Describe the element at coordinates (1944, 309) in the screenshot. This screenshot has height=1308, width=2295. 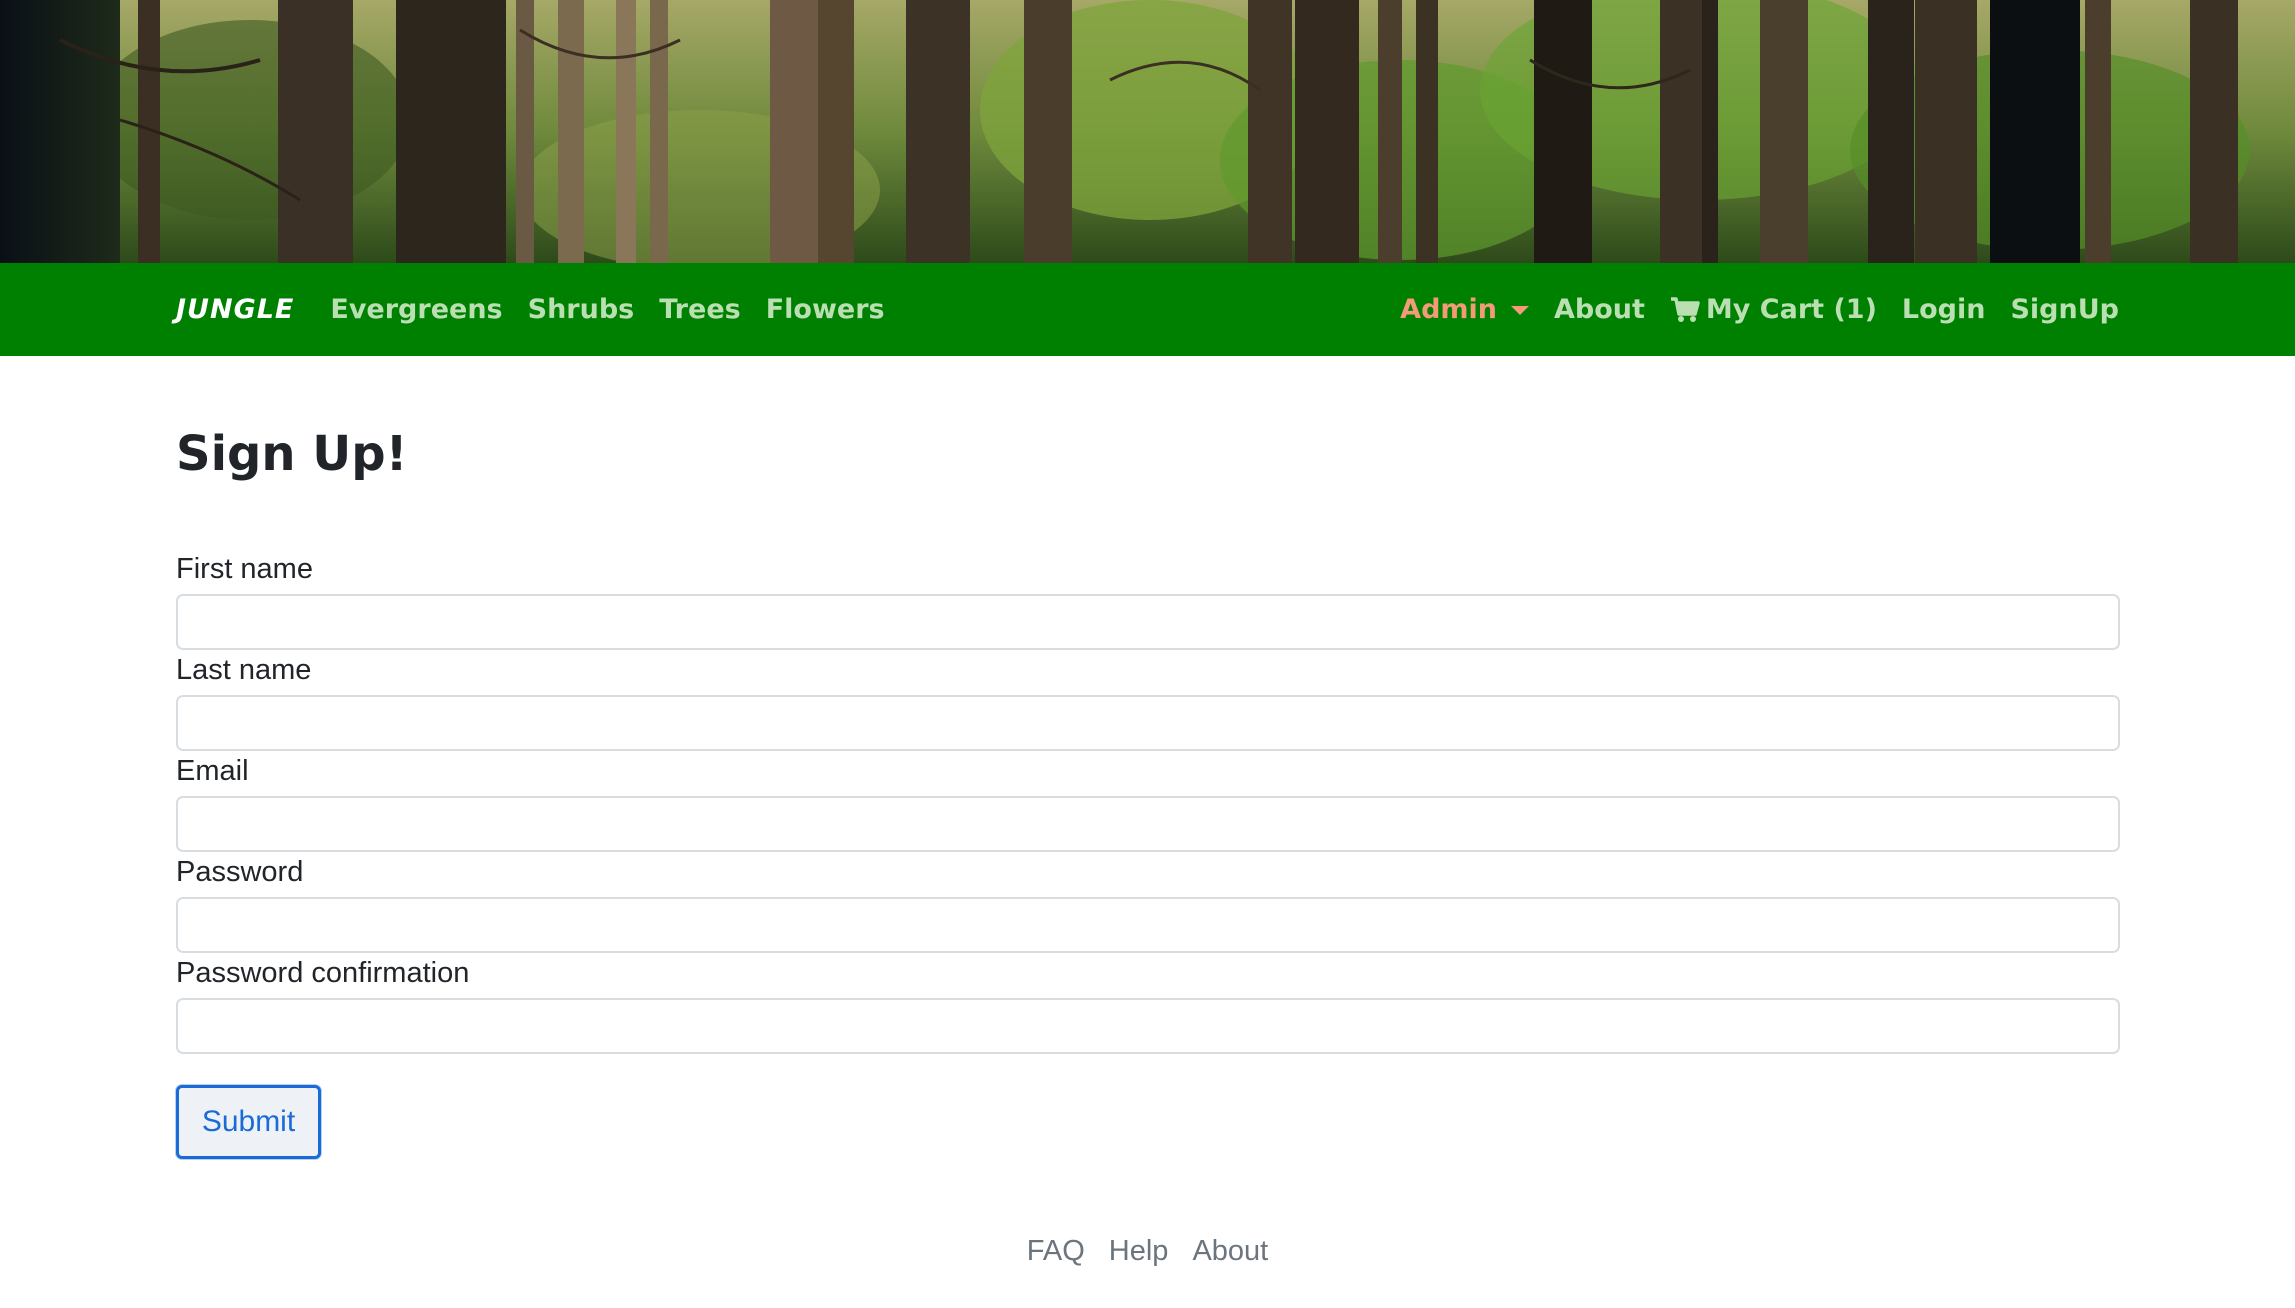
I see `nav-link-login: Login` at that location.